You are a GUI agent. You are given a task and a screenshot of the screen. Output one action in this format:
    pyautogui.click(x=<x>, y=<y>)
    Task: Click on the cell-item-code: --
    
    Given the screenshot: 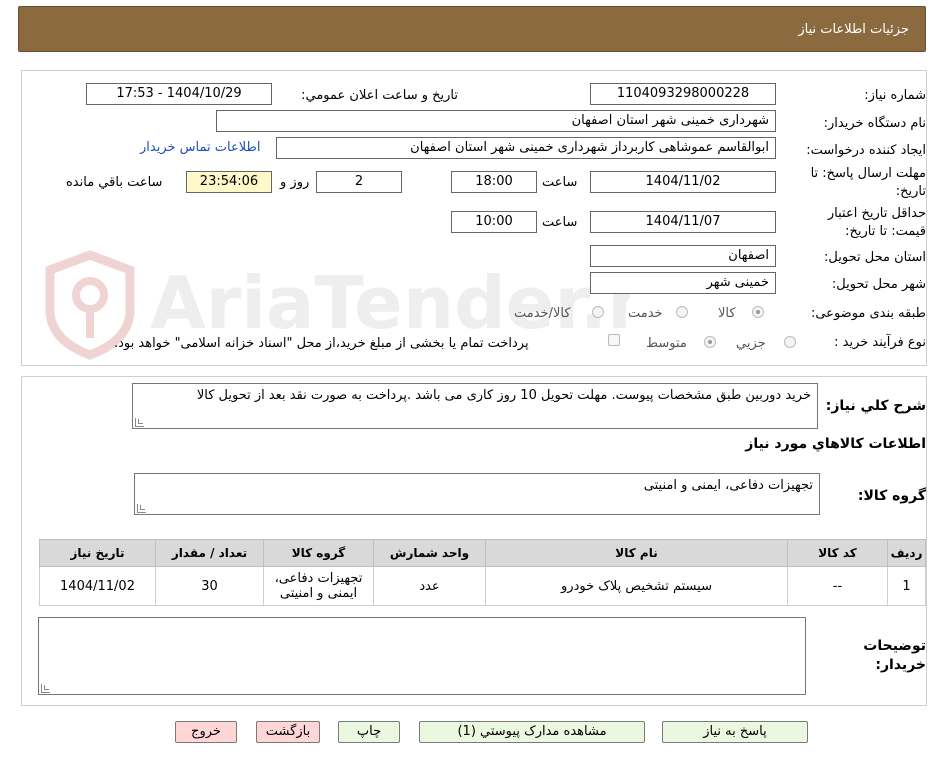 What is the action you would take?
    pyautogui.click(x=837, y=586)
    